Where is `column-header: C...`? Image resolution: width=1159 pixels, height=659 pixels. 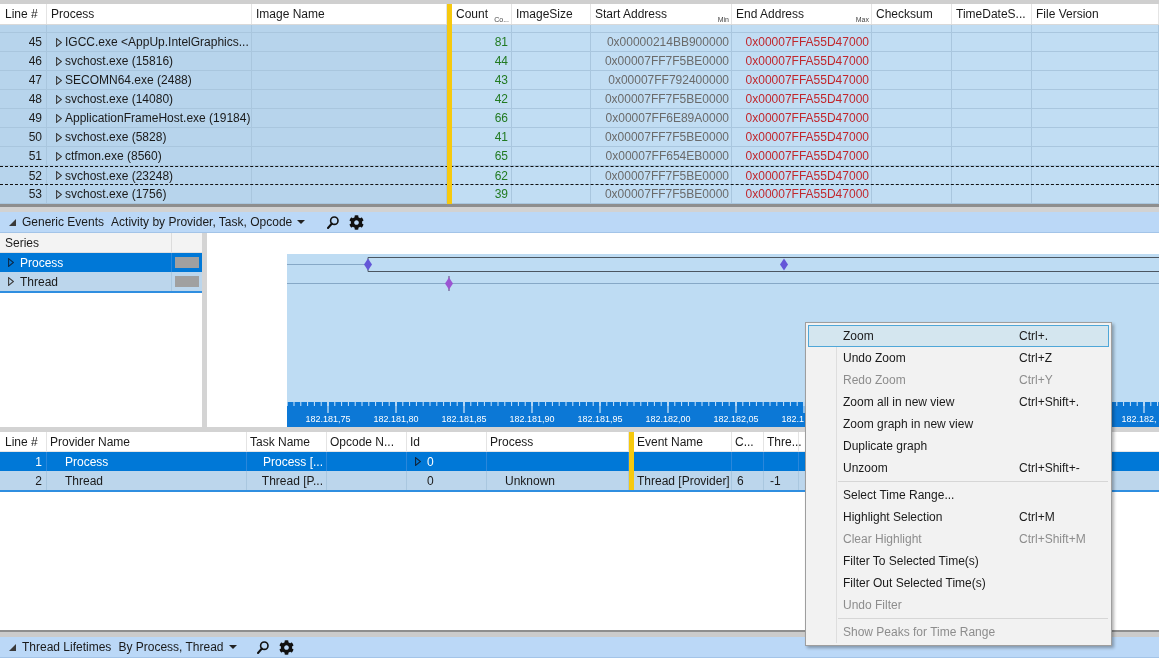 column-header: C... is located at coordinates (748, 441).